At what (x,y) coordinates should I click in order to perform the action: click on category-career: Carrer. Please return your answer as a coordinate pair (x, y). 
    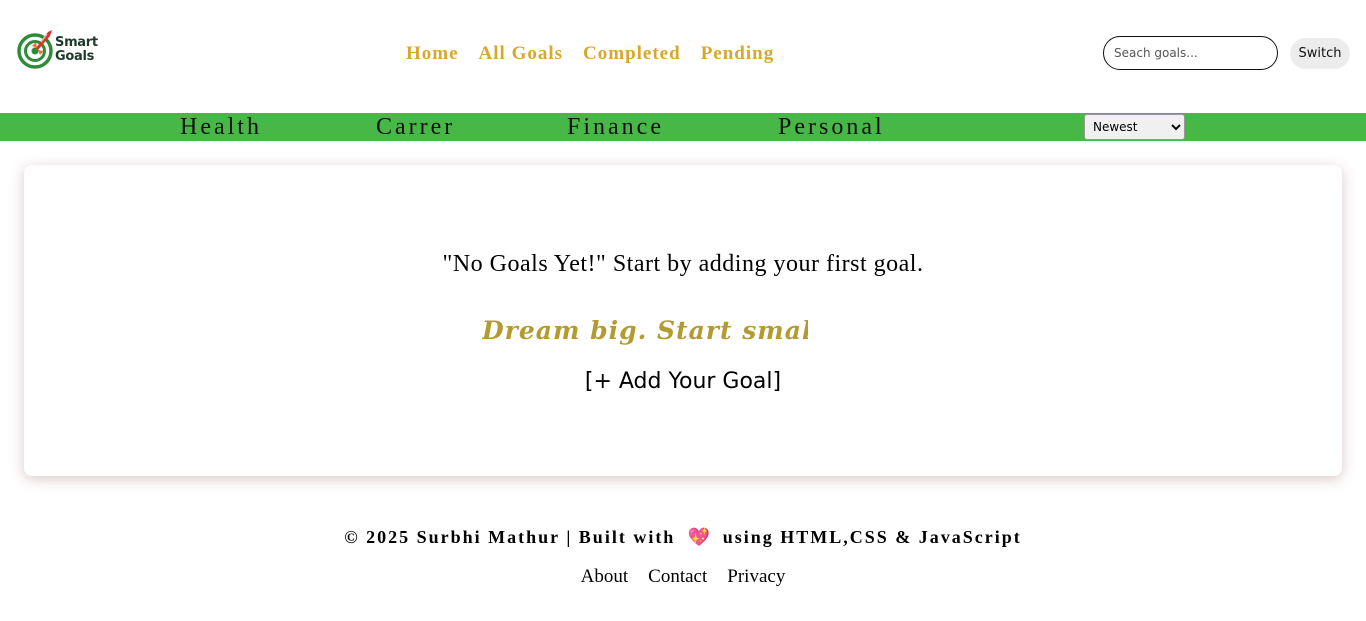
    Looking at the image, I should click on (415, 127).